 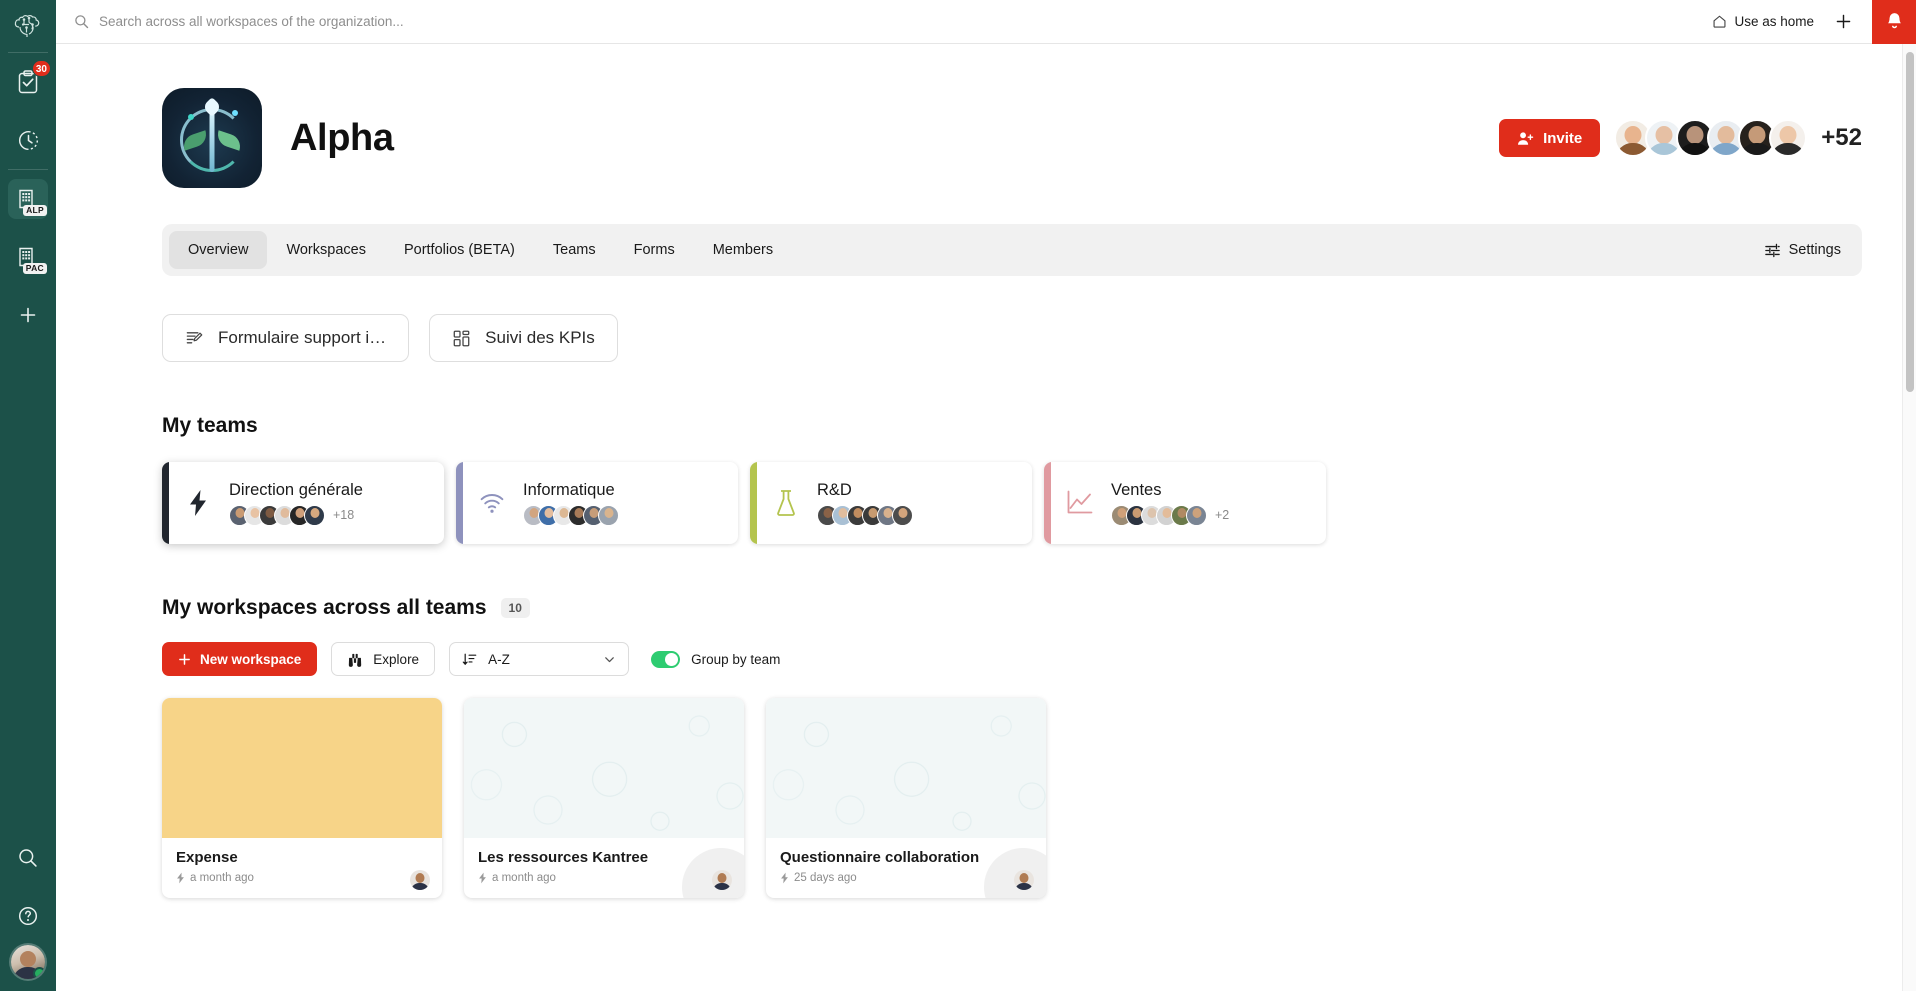 What do you see at coordinates (296, 515) in the screenshot?
I see `team-member-avatars: +18` at bounding box center [296, 515].